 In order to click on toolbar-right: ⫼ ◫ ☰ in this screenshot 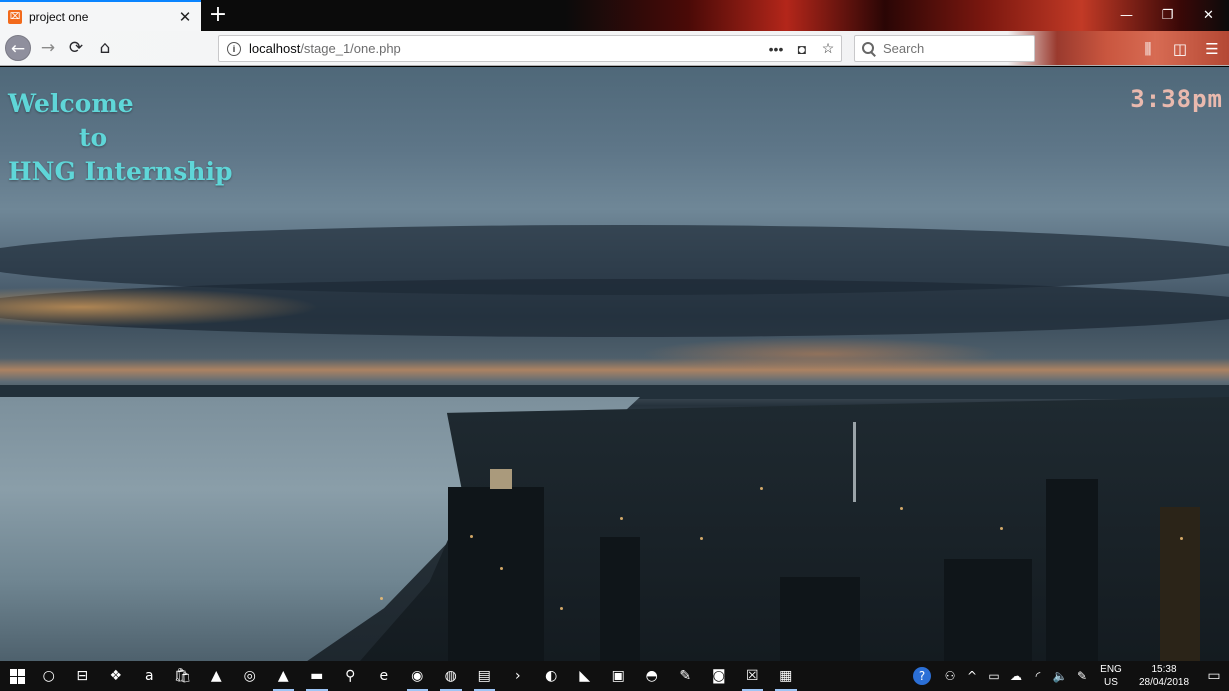, I will do `click(1180, 48)`.